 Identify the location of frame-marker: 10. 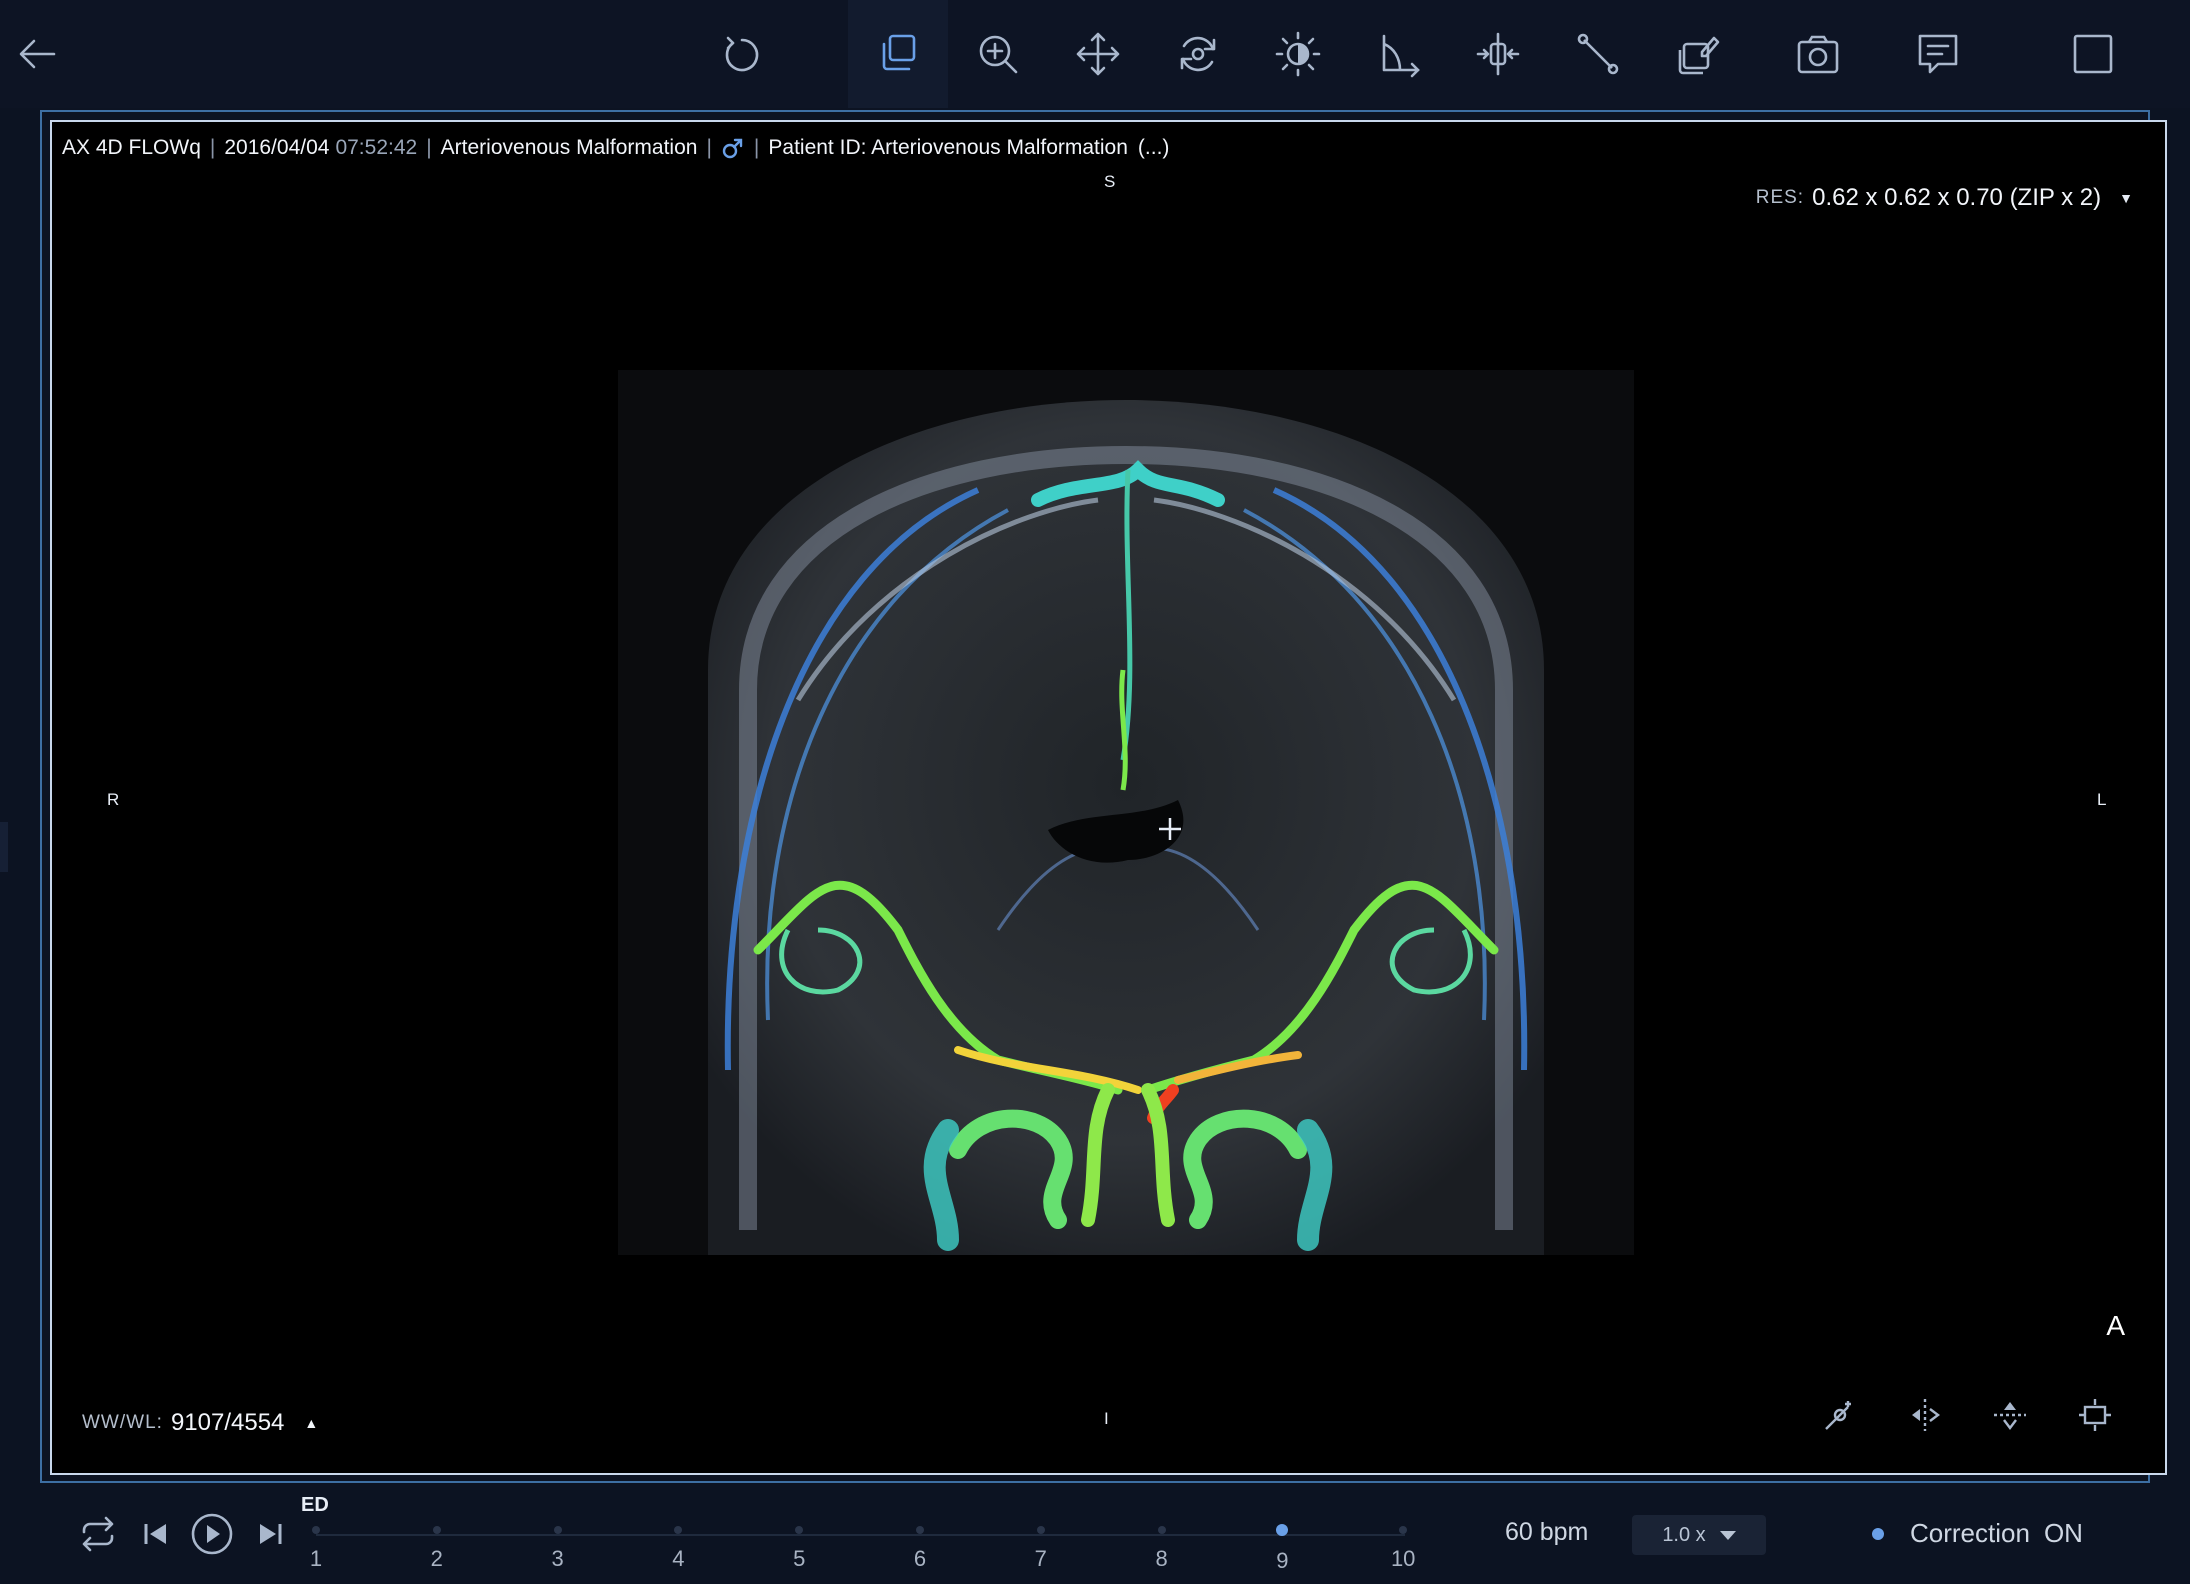
(1403, 1549).